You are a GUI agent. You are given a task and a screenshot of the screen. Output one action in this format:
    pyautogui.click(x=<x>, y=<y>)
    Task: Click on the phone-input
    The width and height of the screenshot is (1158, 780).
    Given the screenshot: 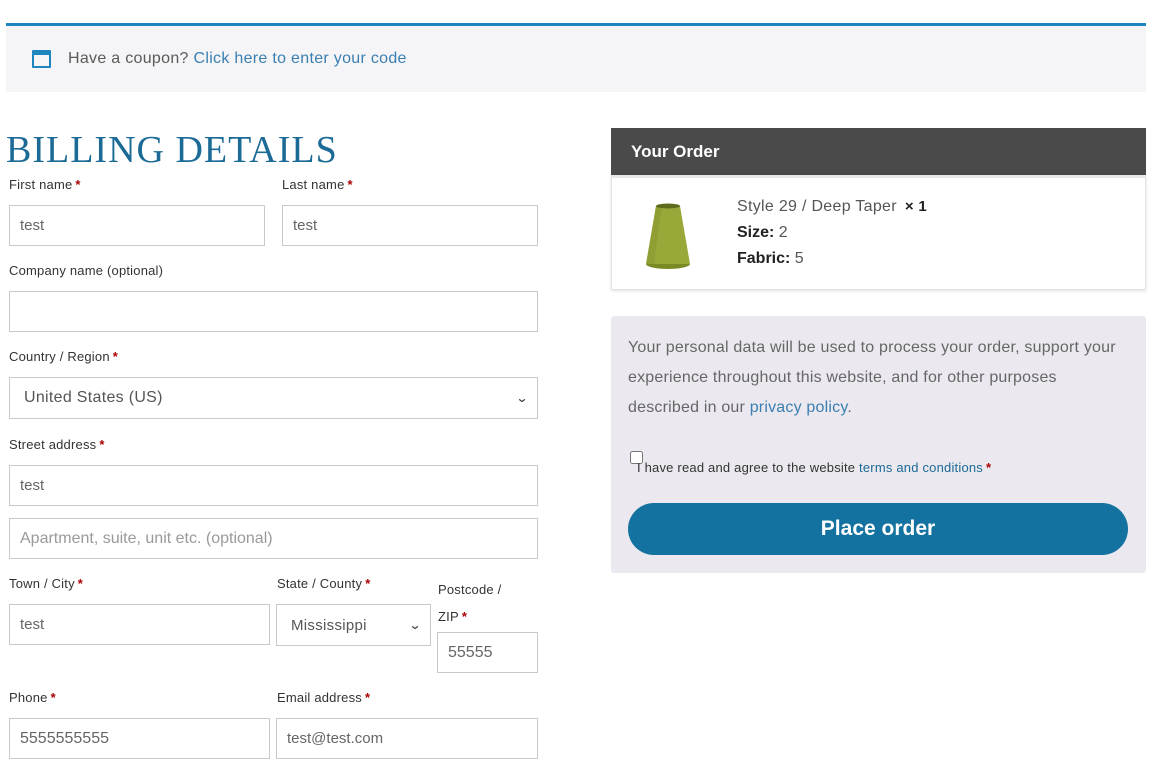 What is the action you would take?
    pyautogui.click(x=139, y=738)
    